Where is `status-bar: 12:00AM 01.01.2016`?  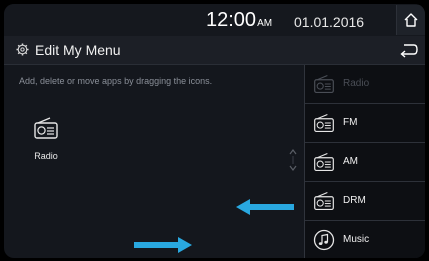 status-bar: 12:00AM 01.01.2016 is located at coordinates (214, 20).